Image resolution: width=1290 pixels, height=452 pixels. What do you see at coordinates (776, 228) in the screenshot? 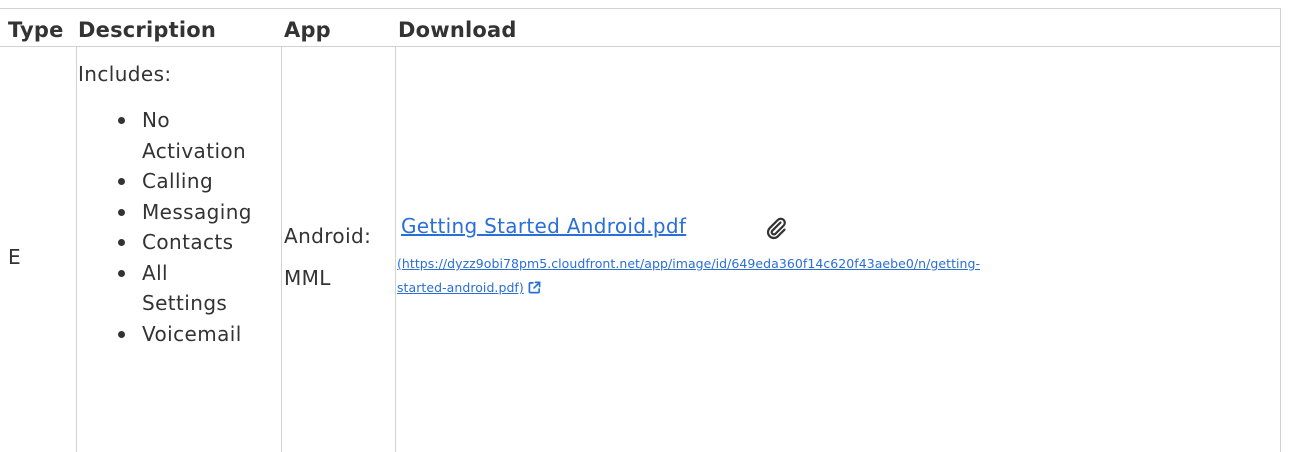
I see `paperclip-icon` at bounding box center [776, 228].